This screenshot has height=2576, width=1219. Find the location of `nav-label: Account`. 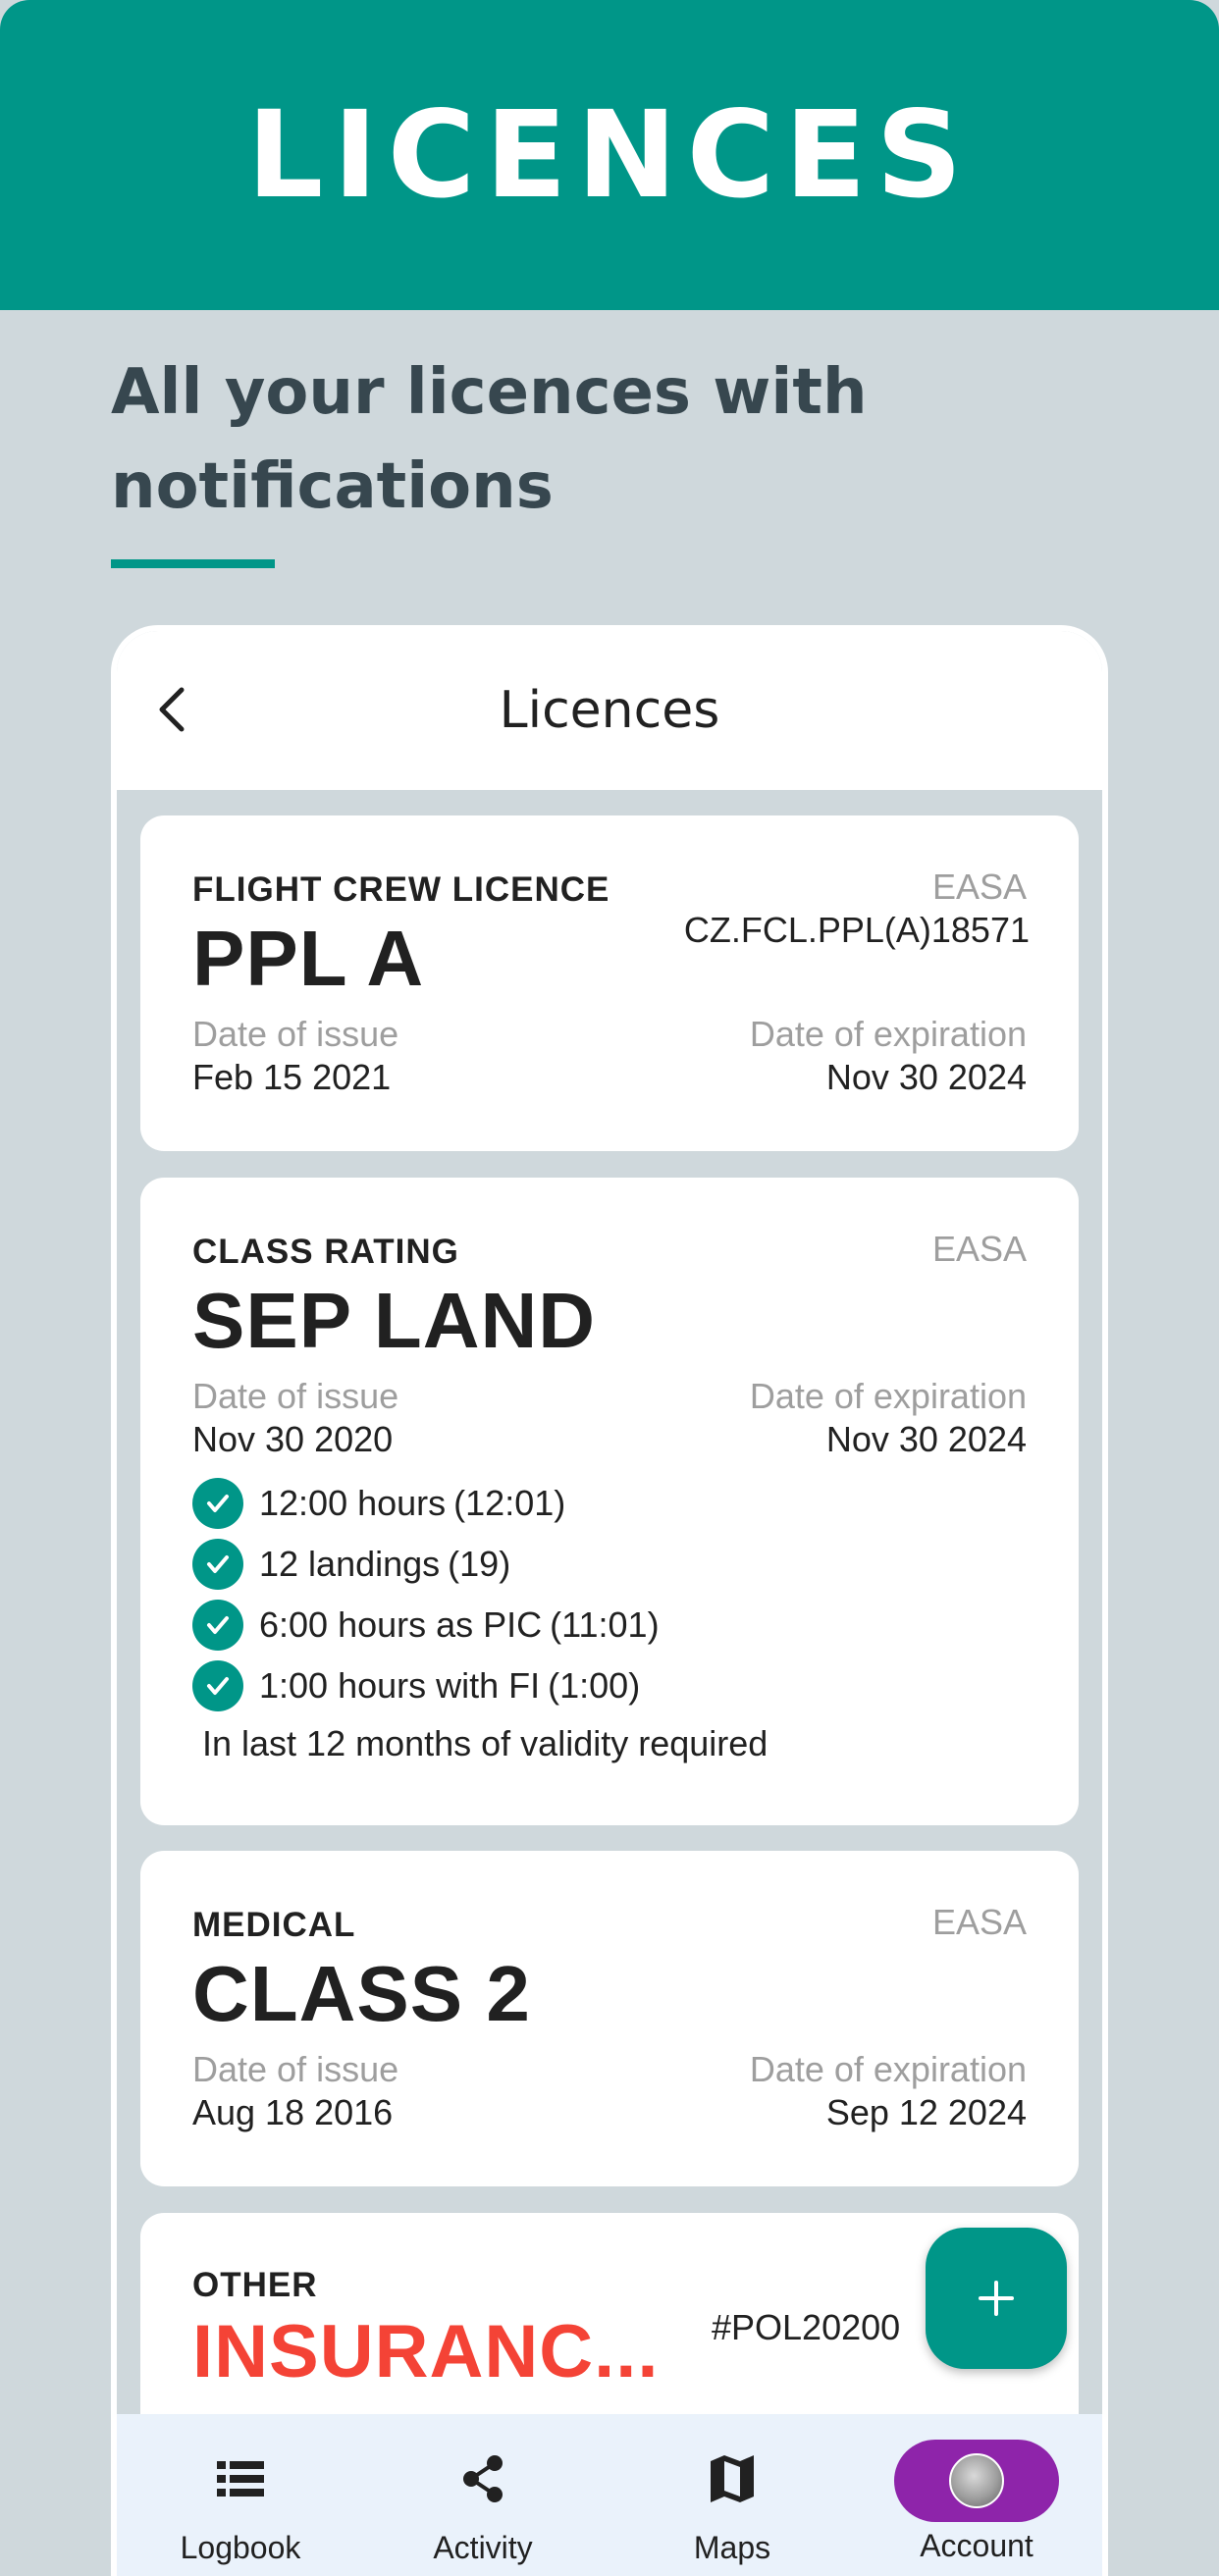

nav-label: Account is located at coordinates (977, 2545).